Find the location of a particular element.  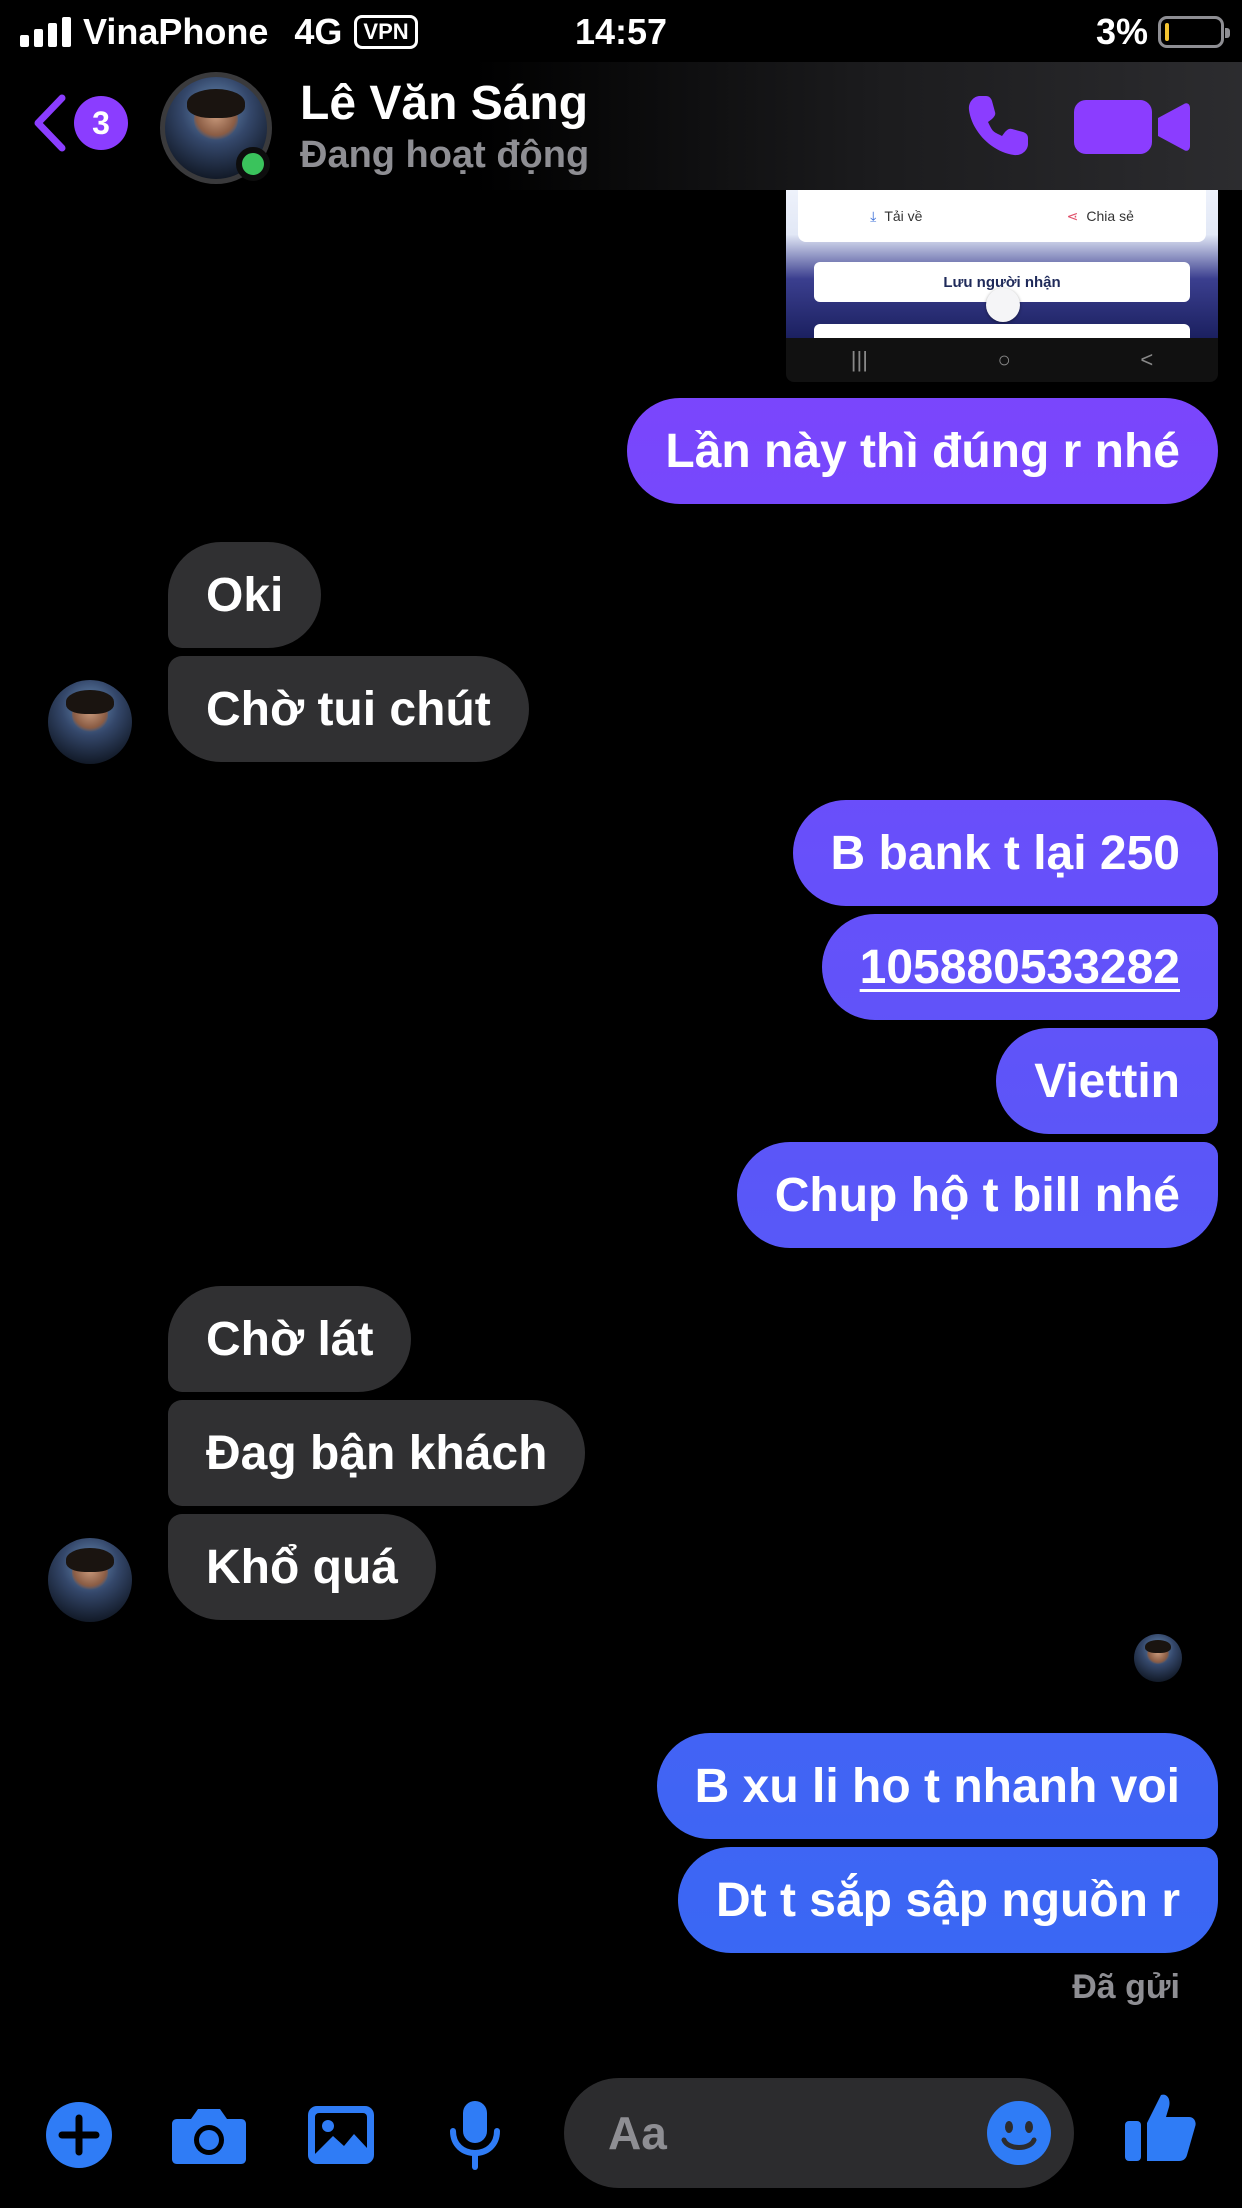

chevron-left-icon is located at coordinates (50, 123).